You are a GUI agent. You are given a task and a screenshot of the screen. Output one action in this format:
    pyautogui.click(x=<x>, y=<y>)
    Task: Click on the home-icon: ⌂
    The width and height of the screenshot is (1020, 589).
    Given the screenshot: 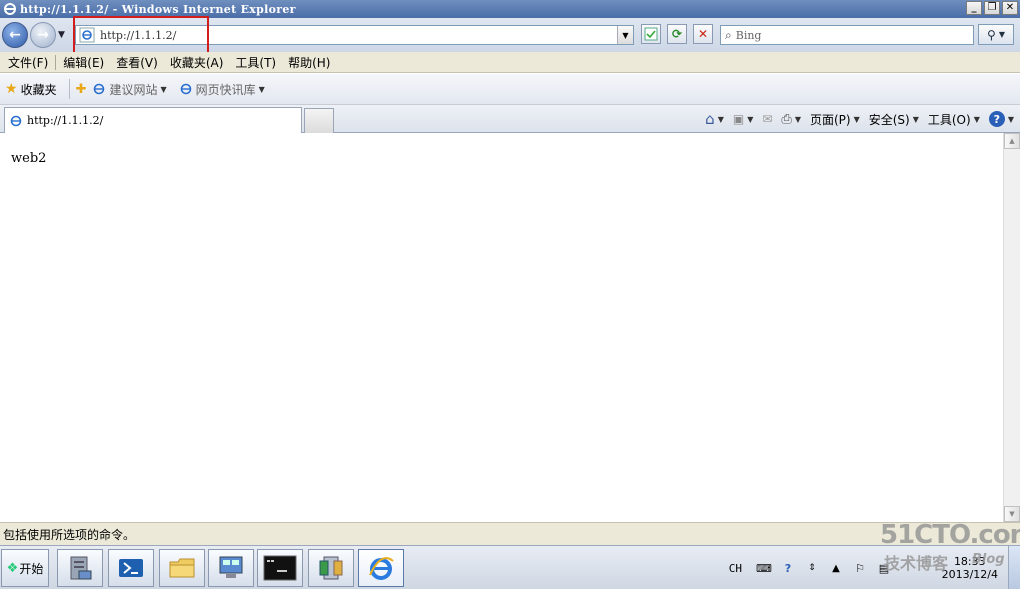 What is the action you would take?
    pyautogui.click(x=710, y=119)
    